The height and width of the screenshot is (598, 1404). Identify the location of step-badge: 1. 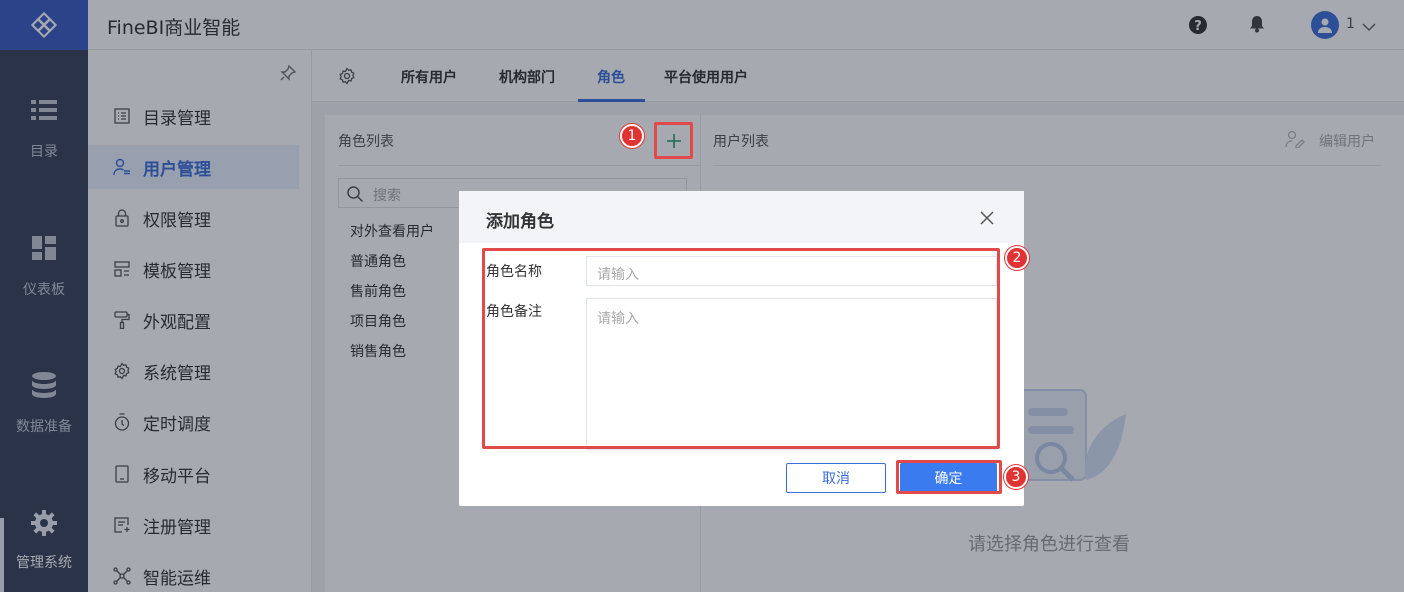
(632, 136).